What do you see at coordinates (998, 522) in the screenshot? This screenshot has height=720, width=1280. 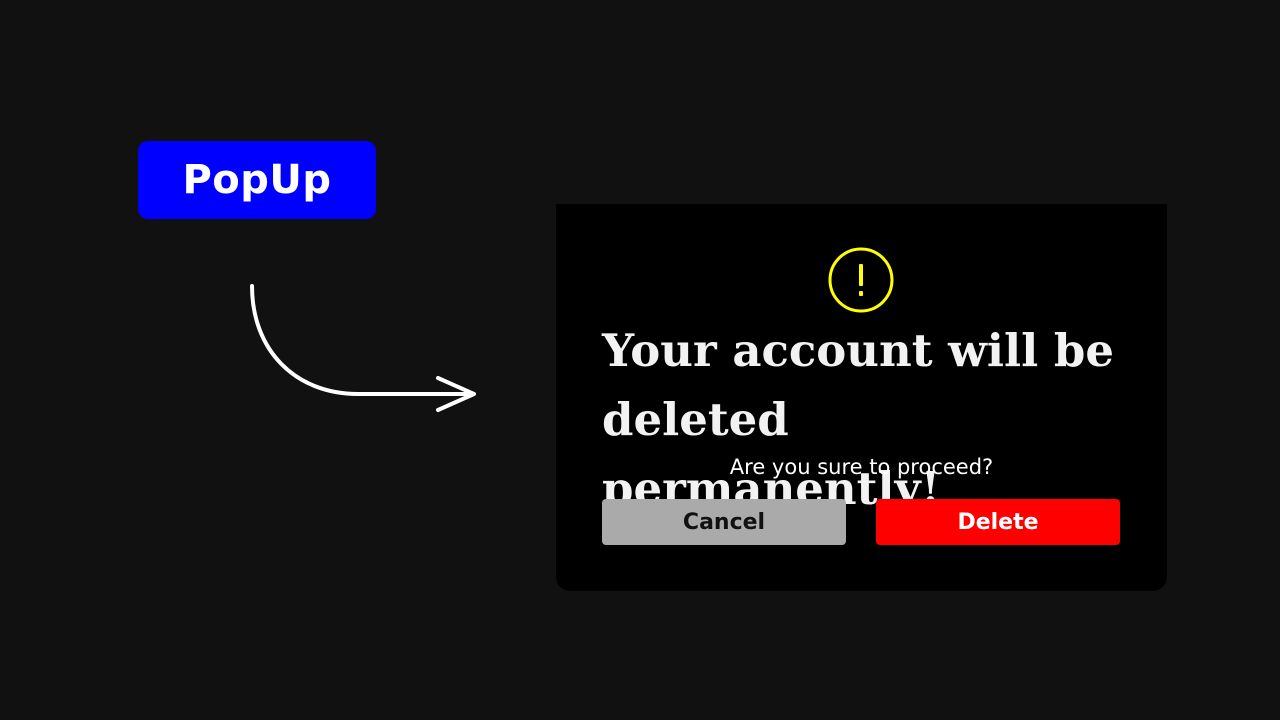 I see `delete-button: Delete` at bounding box center [998, 522].